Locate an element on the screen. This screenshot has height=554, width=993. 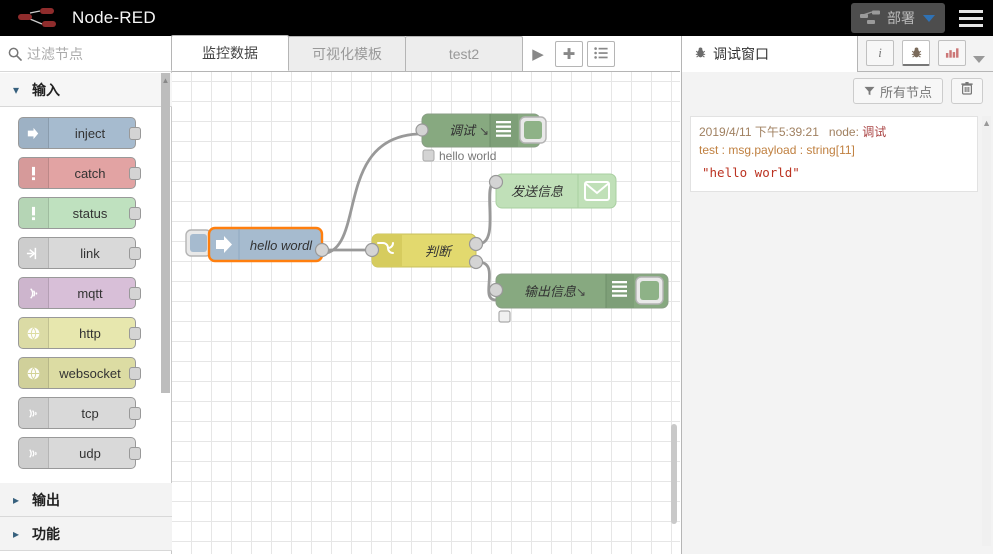
trash-icon is located at coordinates (967, 91).